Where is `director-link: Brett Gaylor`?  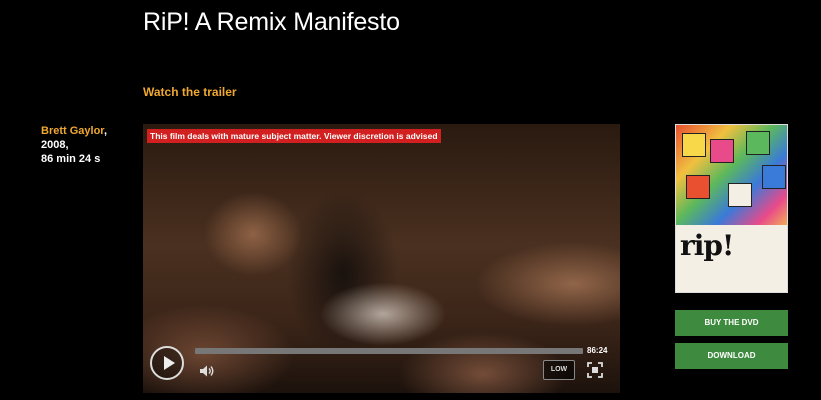 director-link: Brett Gaylor is located at coordinates (72, 131).